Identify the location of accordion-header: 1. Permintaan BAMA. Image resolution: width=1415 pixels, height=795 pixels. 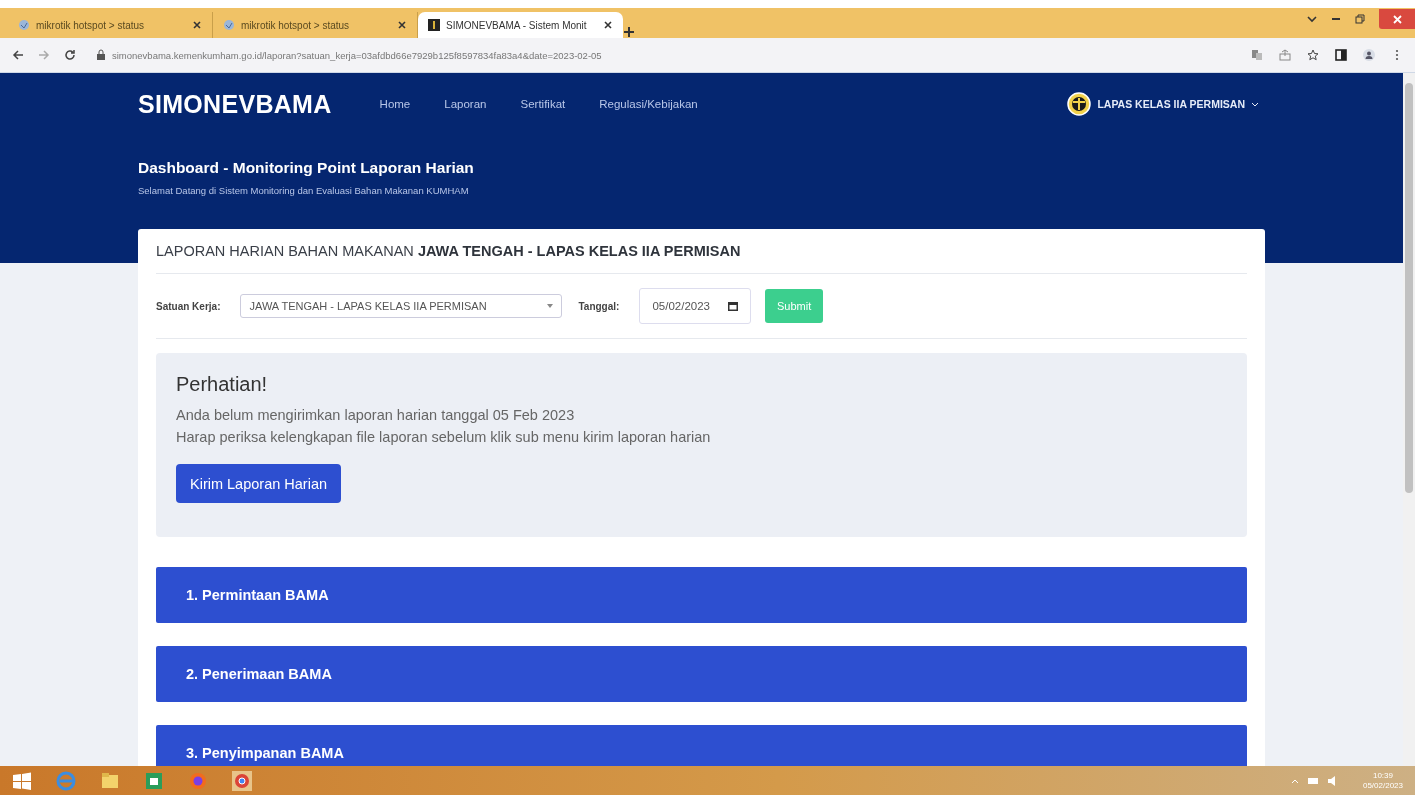
(701, 595).